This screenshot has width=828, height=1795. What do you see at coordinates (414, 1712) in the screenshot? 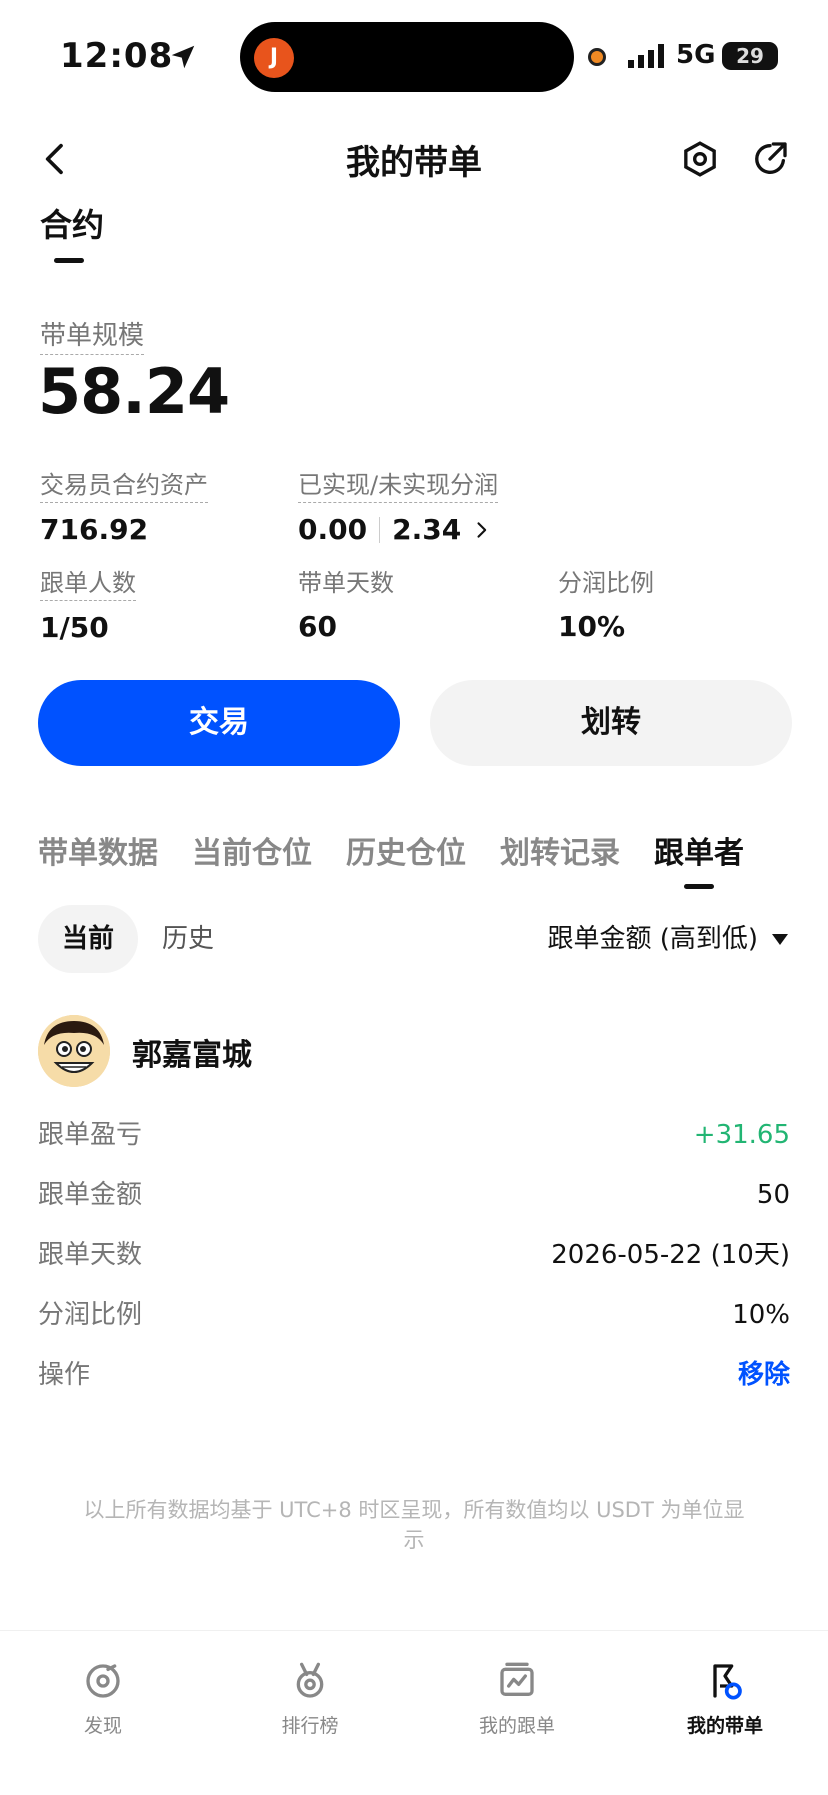
I see `bottom-nav: 发现 排行榜 我的跟单 我的带单` at bounding box center [414, 1712].